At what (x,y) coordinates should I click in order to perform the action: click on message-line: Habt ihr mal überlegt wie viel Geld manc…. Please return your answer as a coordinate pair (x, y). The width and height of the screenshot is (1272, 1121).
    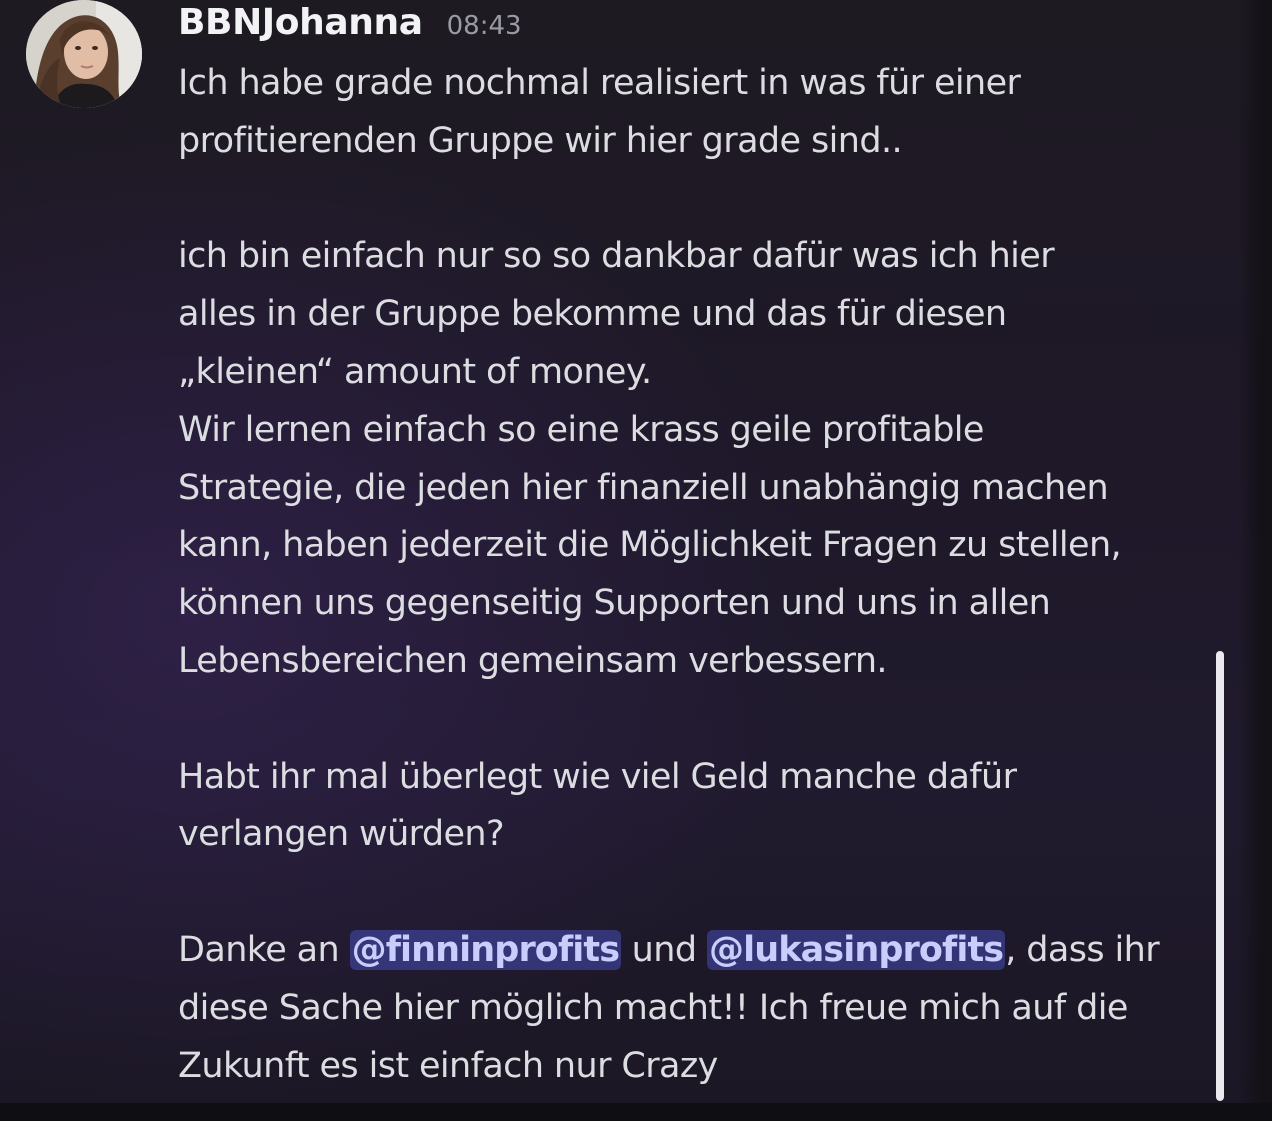
    Looking at the image, I should click on (597, 776).